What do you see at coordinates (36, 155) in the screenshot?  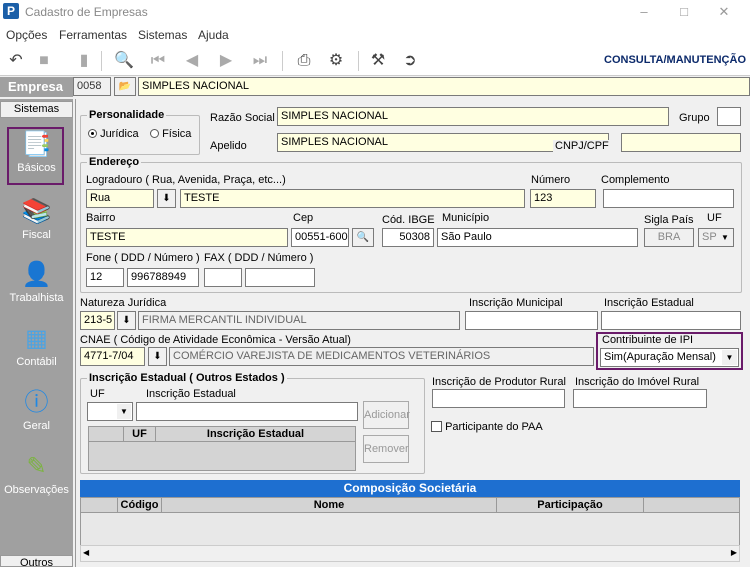 I see `sidebar-item-basicos: 📑 Básicos` at bounding box center [36, 155].